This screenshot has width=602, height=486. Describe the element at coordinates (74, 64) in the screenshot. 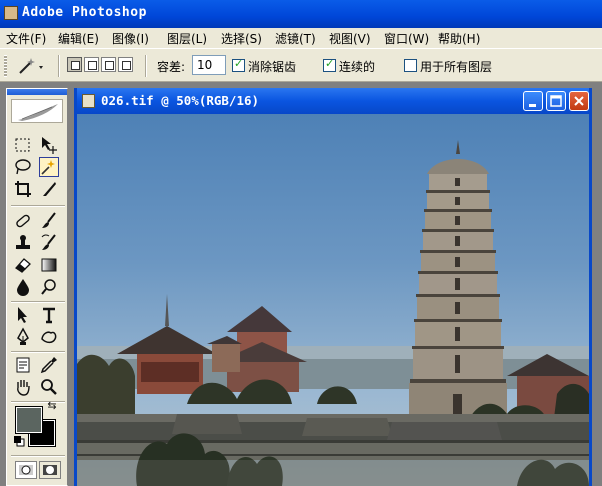

I see `new-selection-button` at that location.